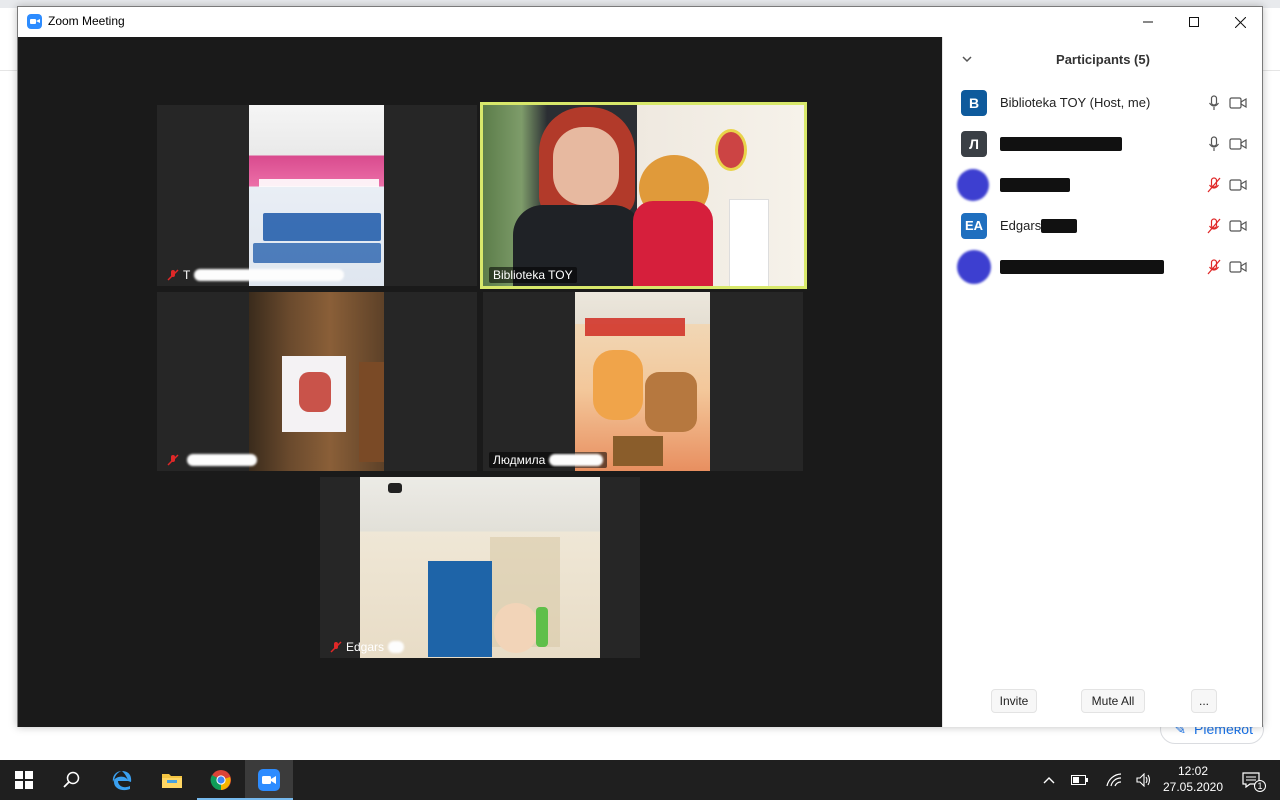 Image resolution: width=1280 pixels, height=800 pixels. I want to click on tile-name-tag, so click(212, 460).